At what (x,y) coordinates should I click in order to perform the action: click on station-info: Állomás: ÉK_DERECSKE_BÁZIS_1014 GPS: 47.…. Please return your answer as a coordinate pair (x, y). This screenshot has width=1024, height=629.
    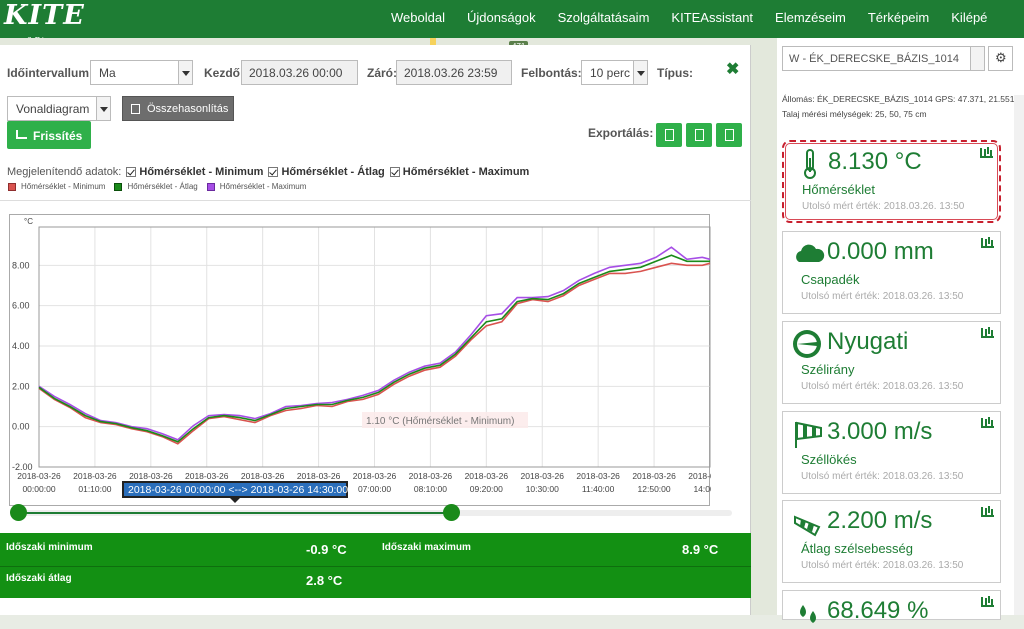
    Looking at the image, I should click on (898, 99).